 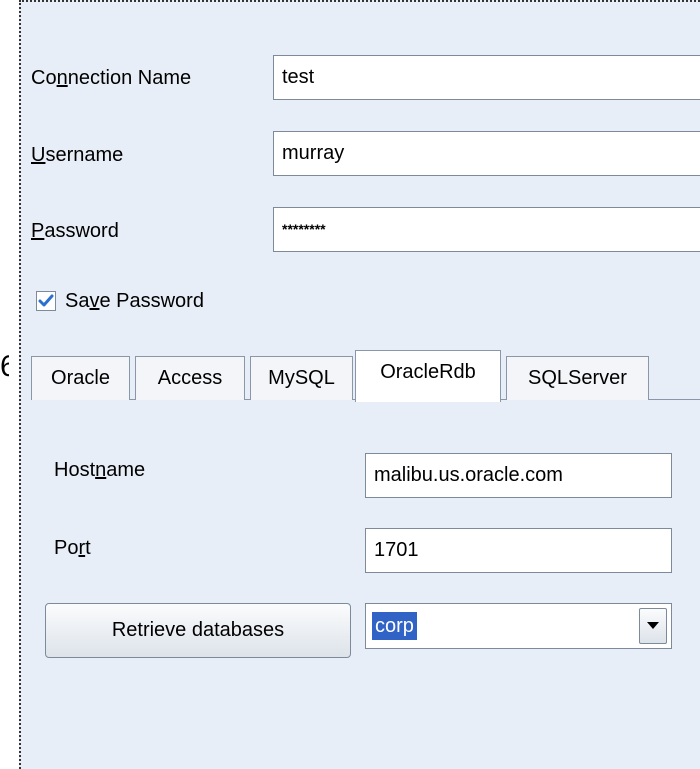 I want to click on password-label: Password, so click(x=75, y=231).